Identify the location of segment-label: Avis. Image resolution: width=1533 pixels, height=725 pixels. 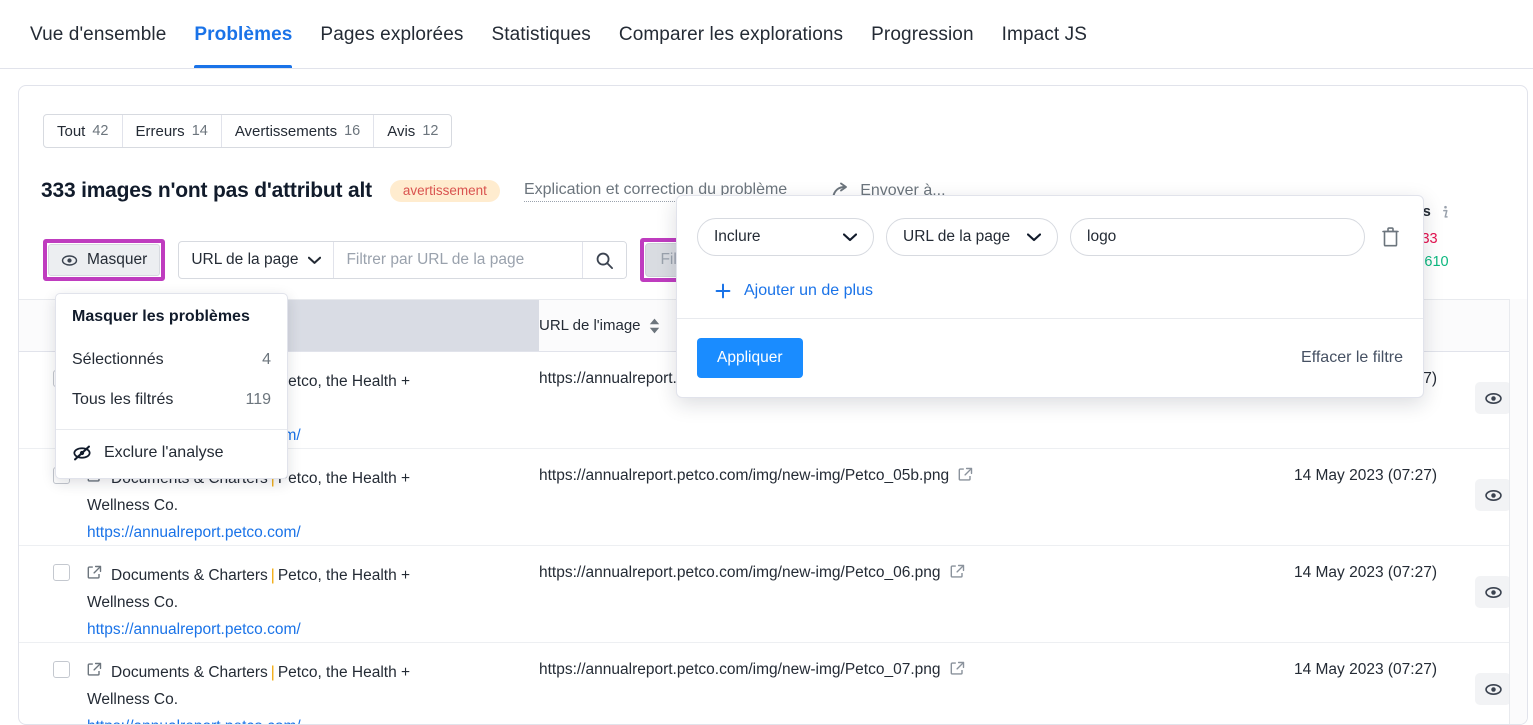
(401, 131).